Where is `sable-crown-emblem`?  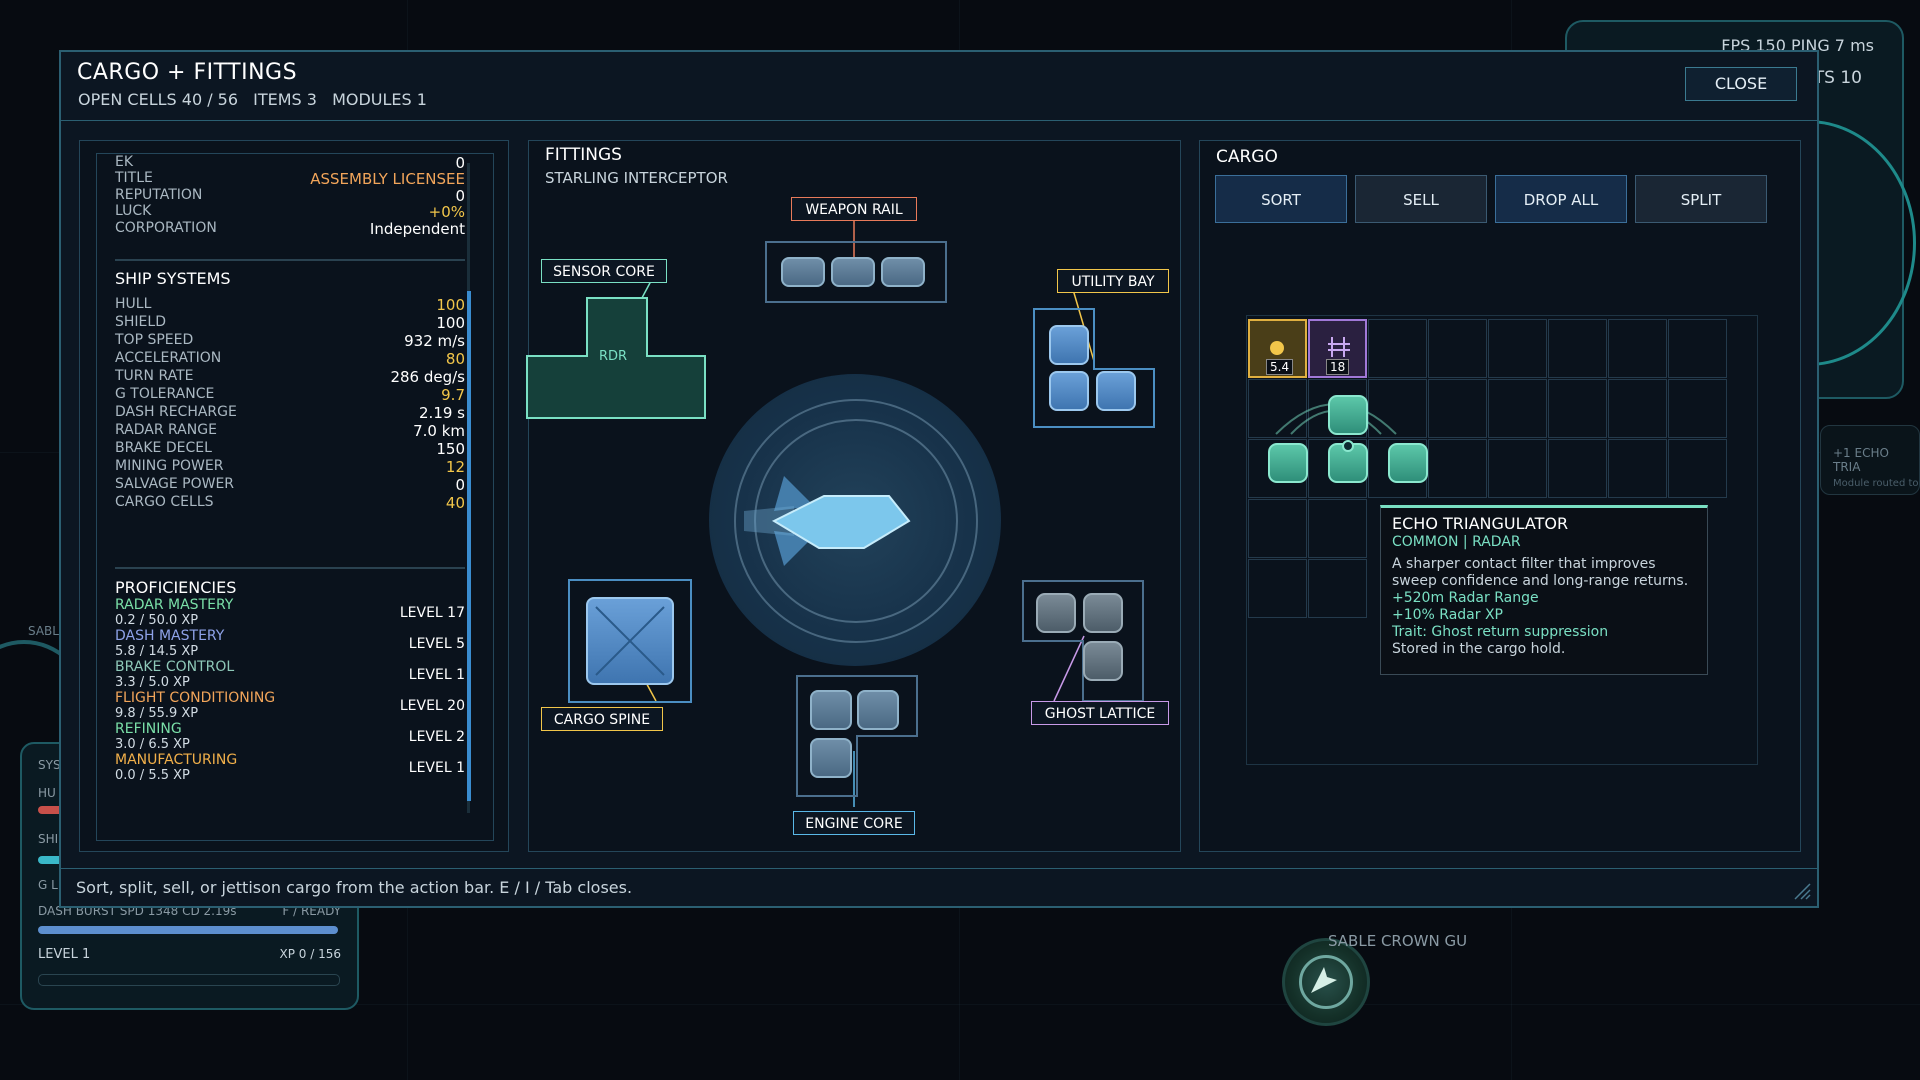 sable-crown-emblem is located at coordinates (1326, 982).